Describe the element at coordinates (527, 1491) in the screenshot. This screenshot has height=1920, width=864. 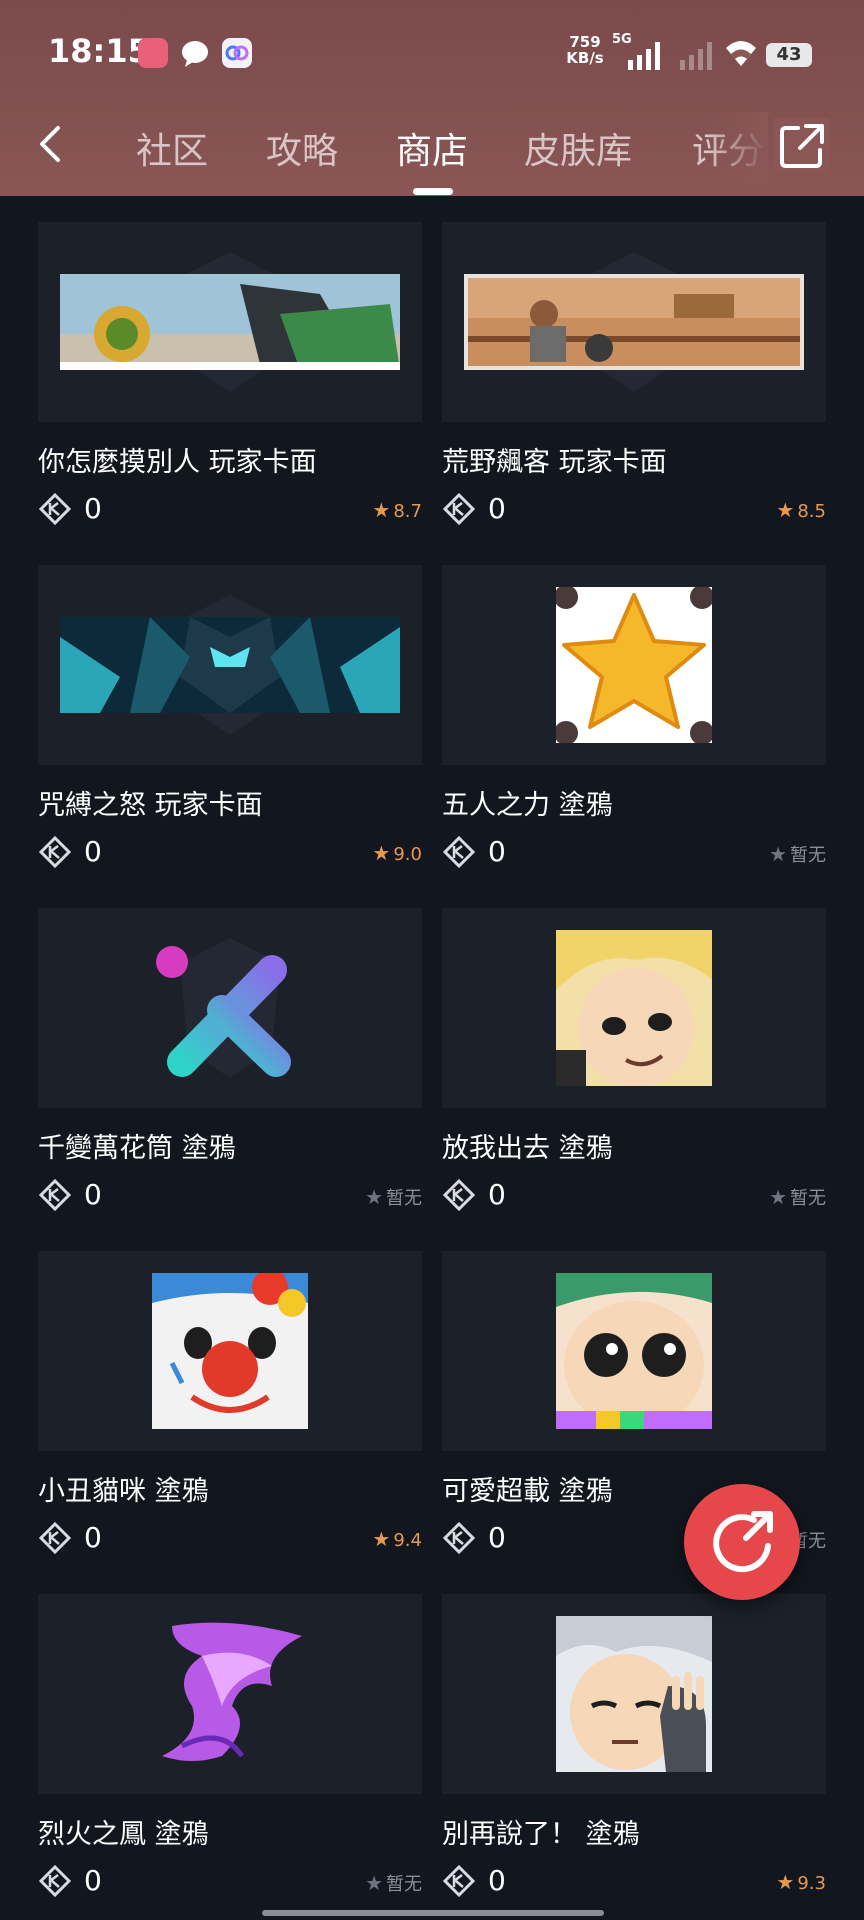
I see `item-title: 可愛超載 塗鴉` at that location.